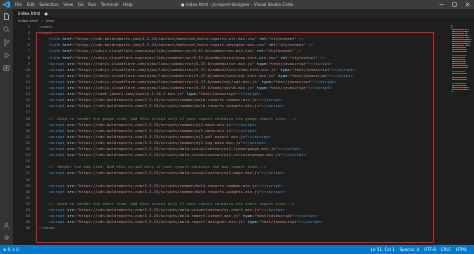 Image resolution: width=474 pixels, height=254 pixels. I want to click on extensions-icon, so click(6, 68).